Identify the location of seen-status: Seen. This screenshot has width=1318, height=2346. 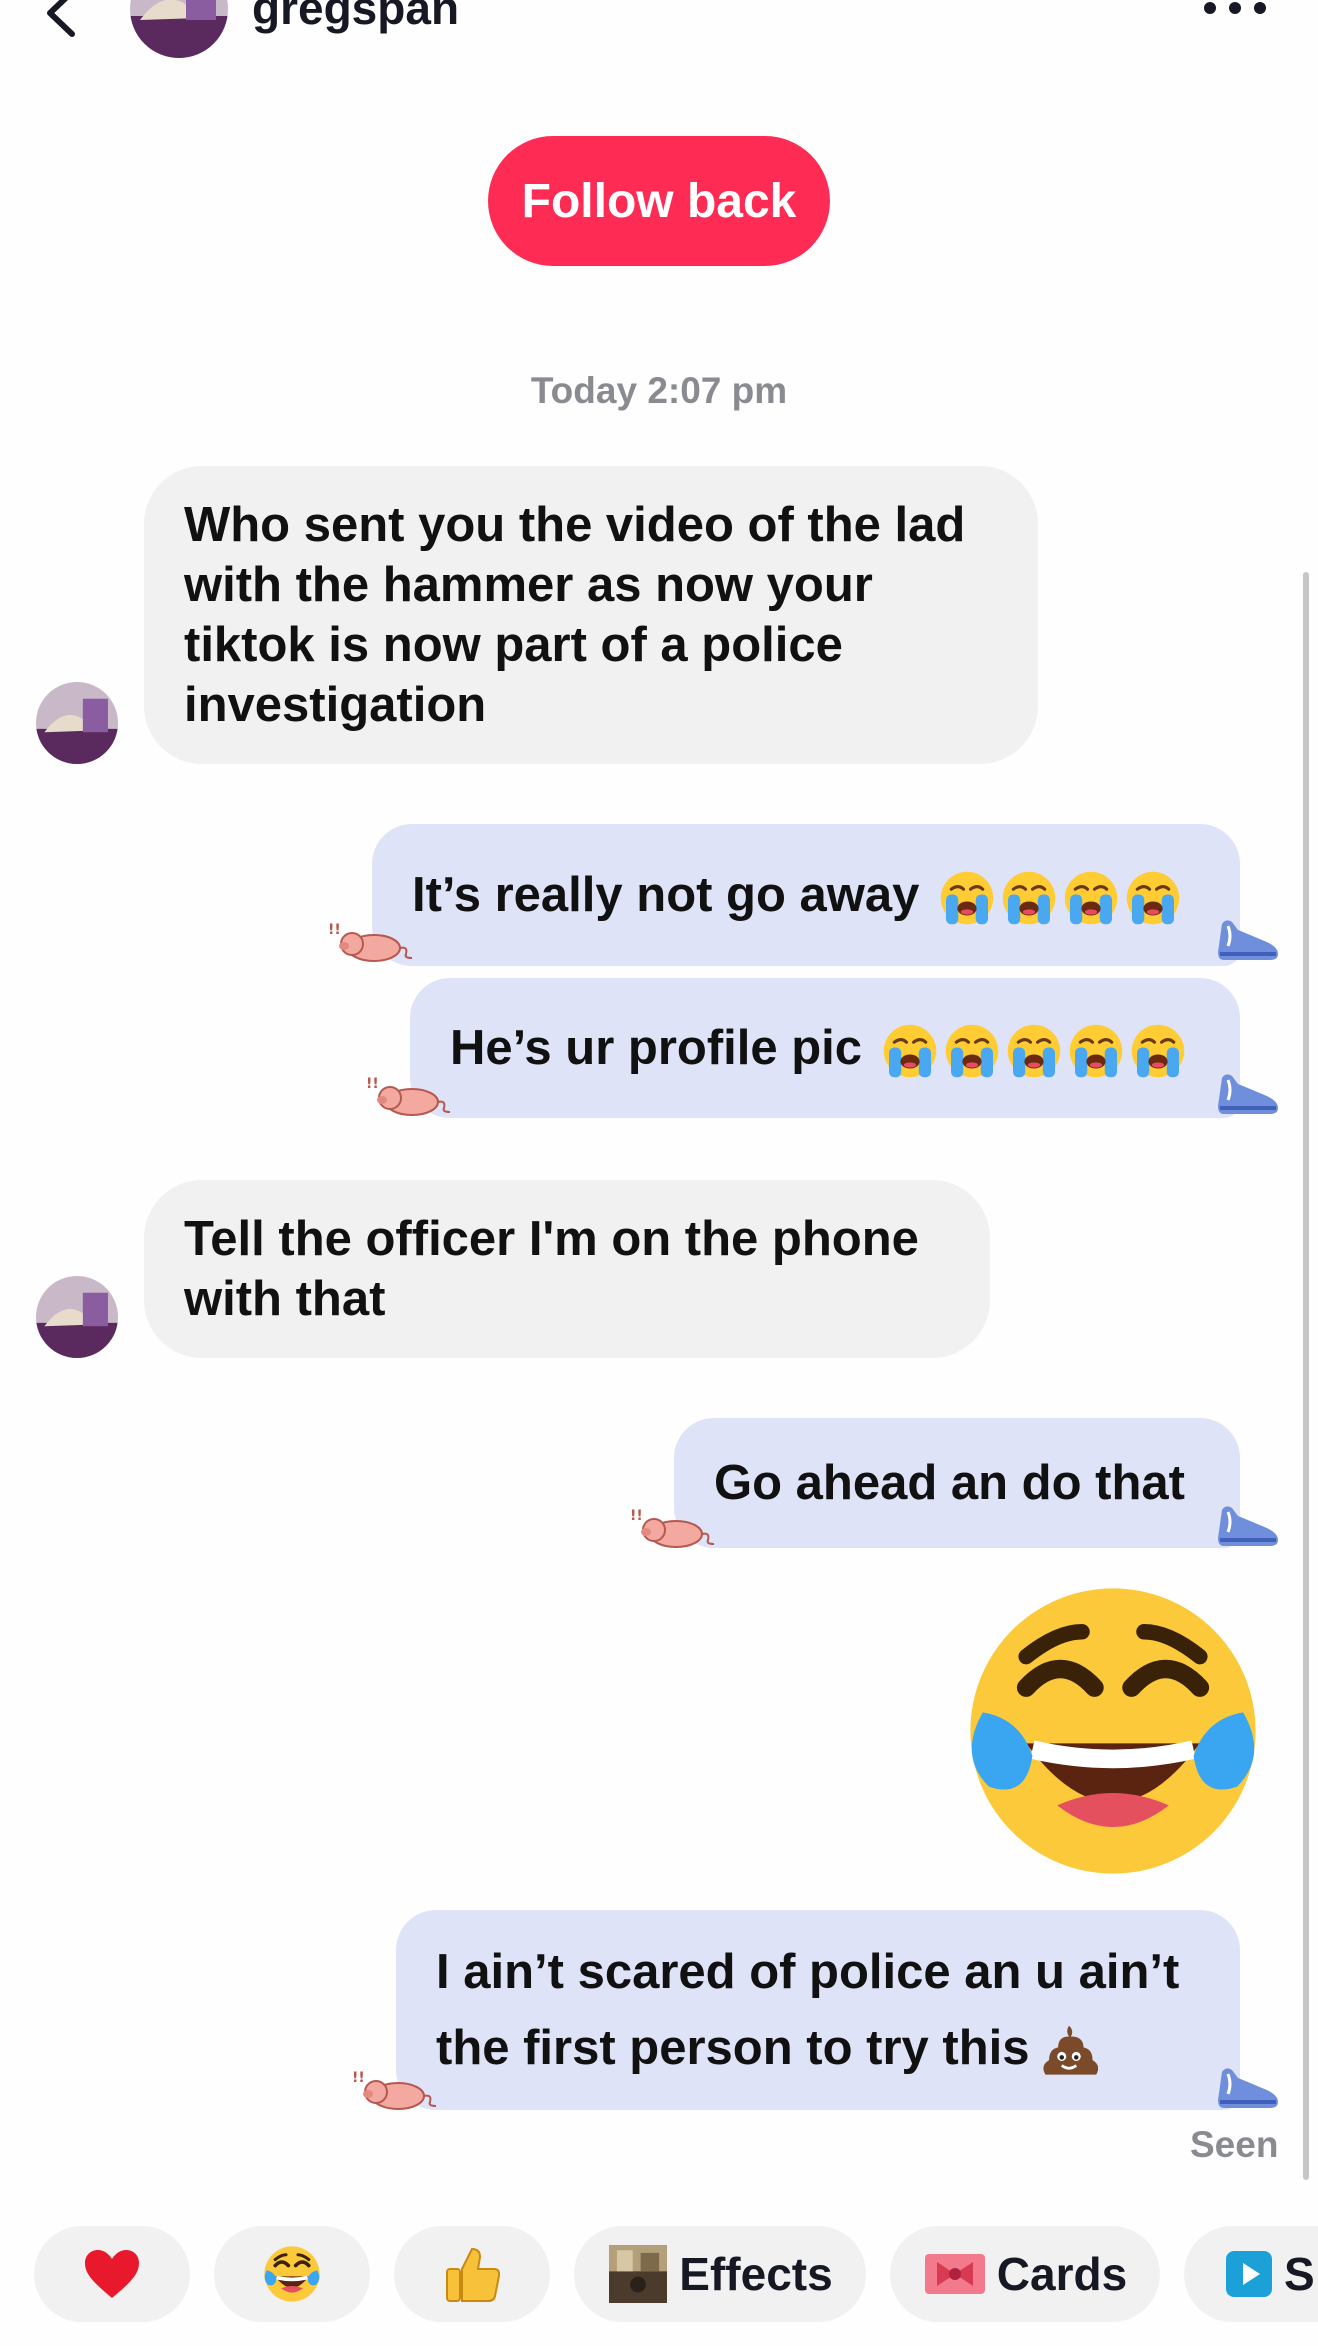
(1234, 2144).